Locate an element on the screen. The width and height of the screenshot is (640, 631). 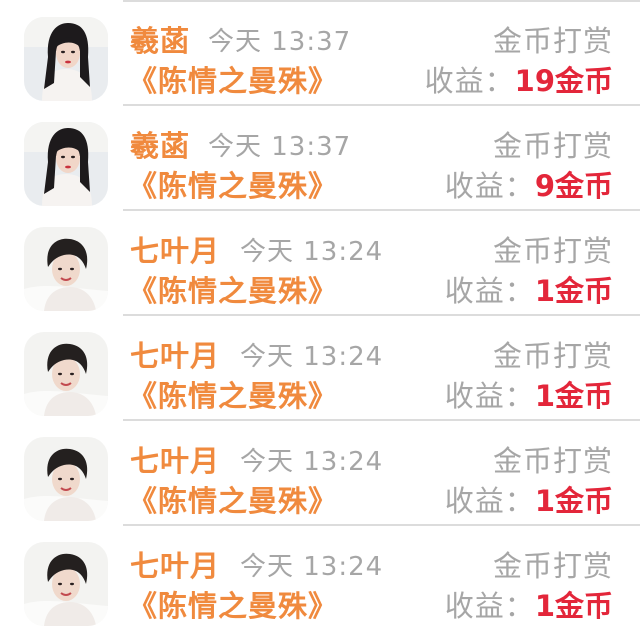
earnings-amount: 9金币 is located at coordinates (573, 186).